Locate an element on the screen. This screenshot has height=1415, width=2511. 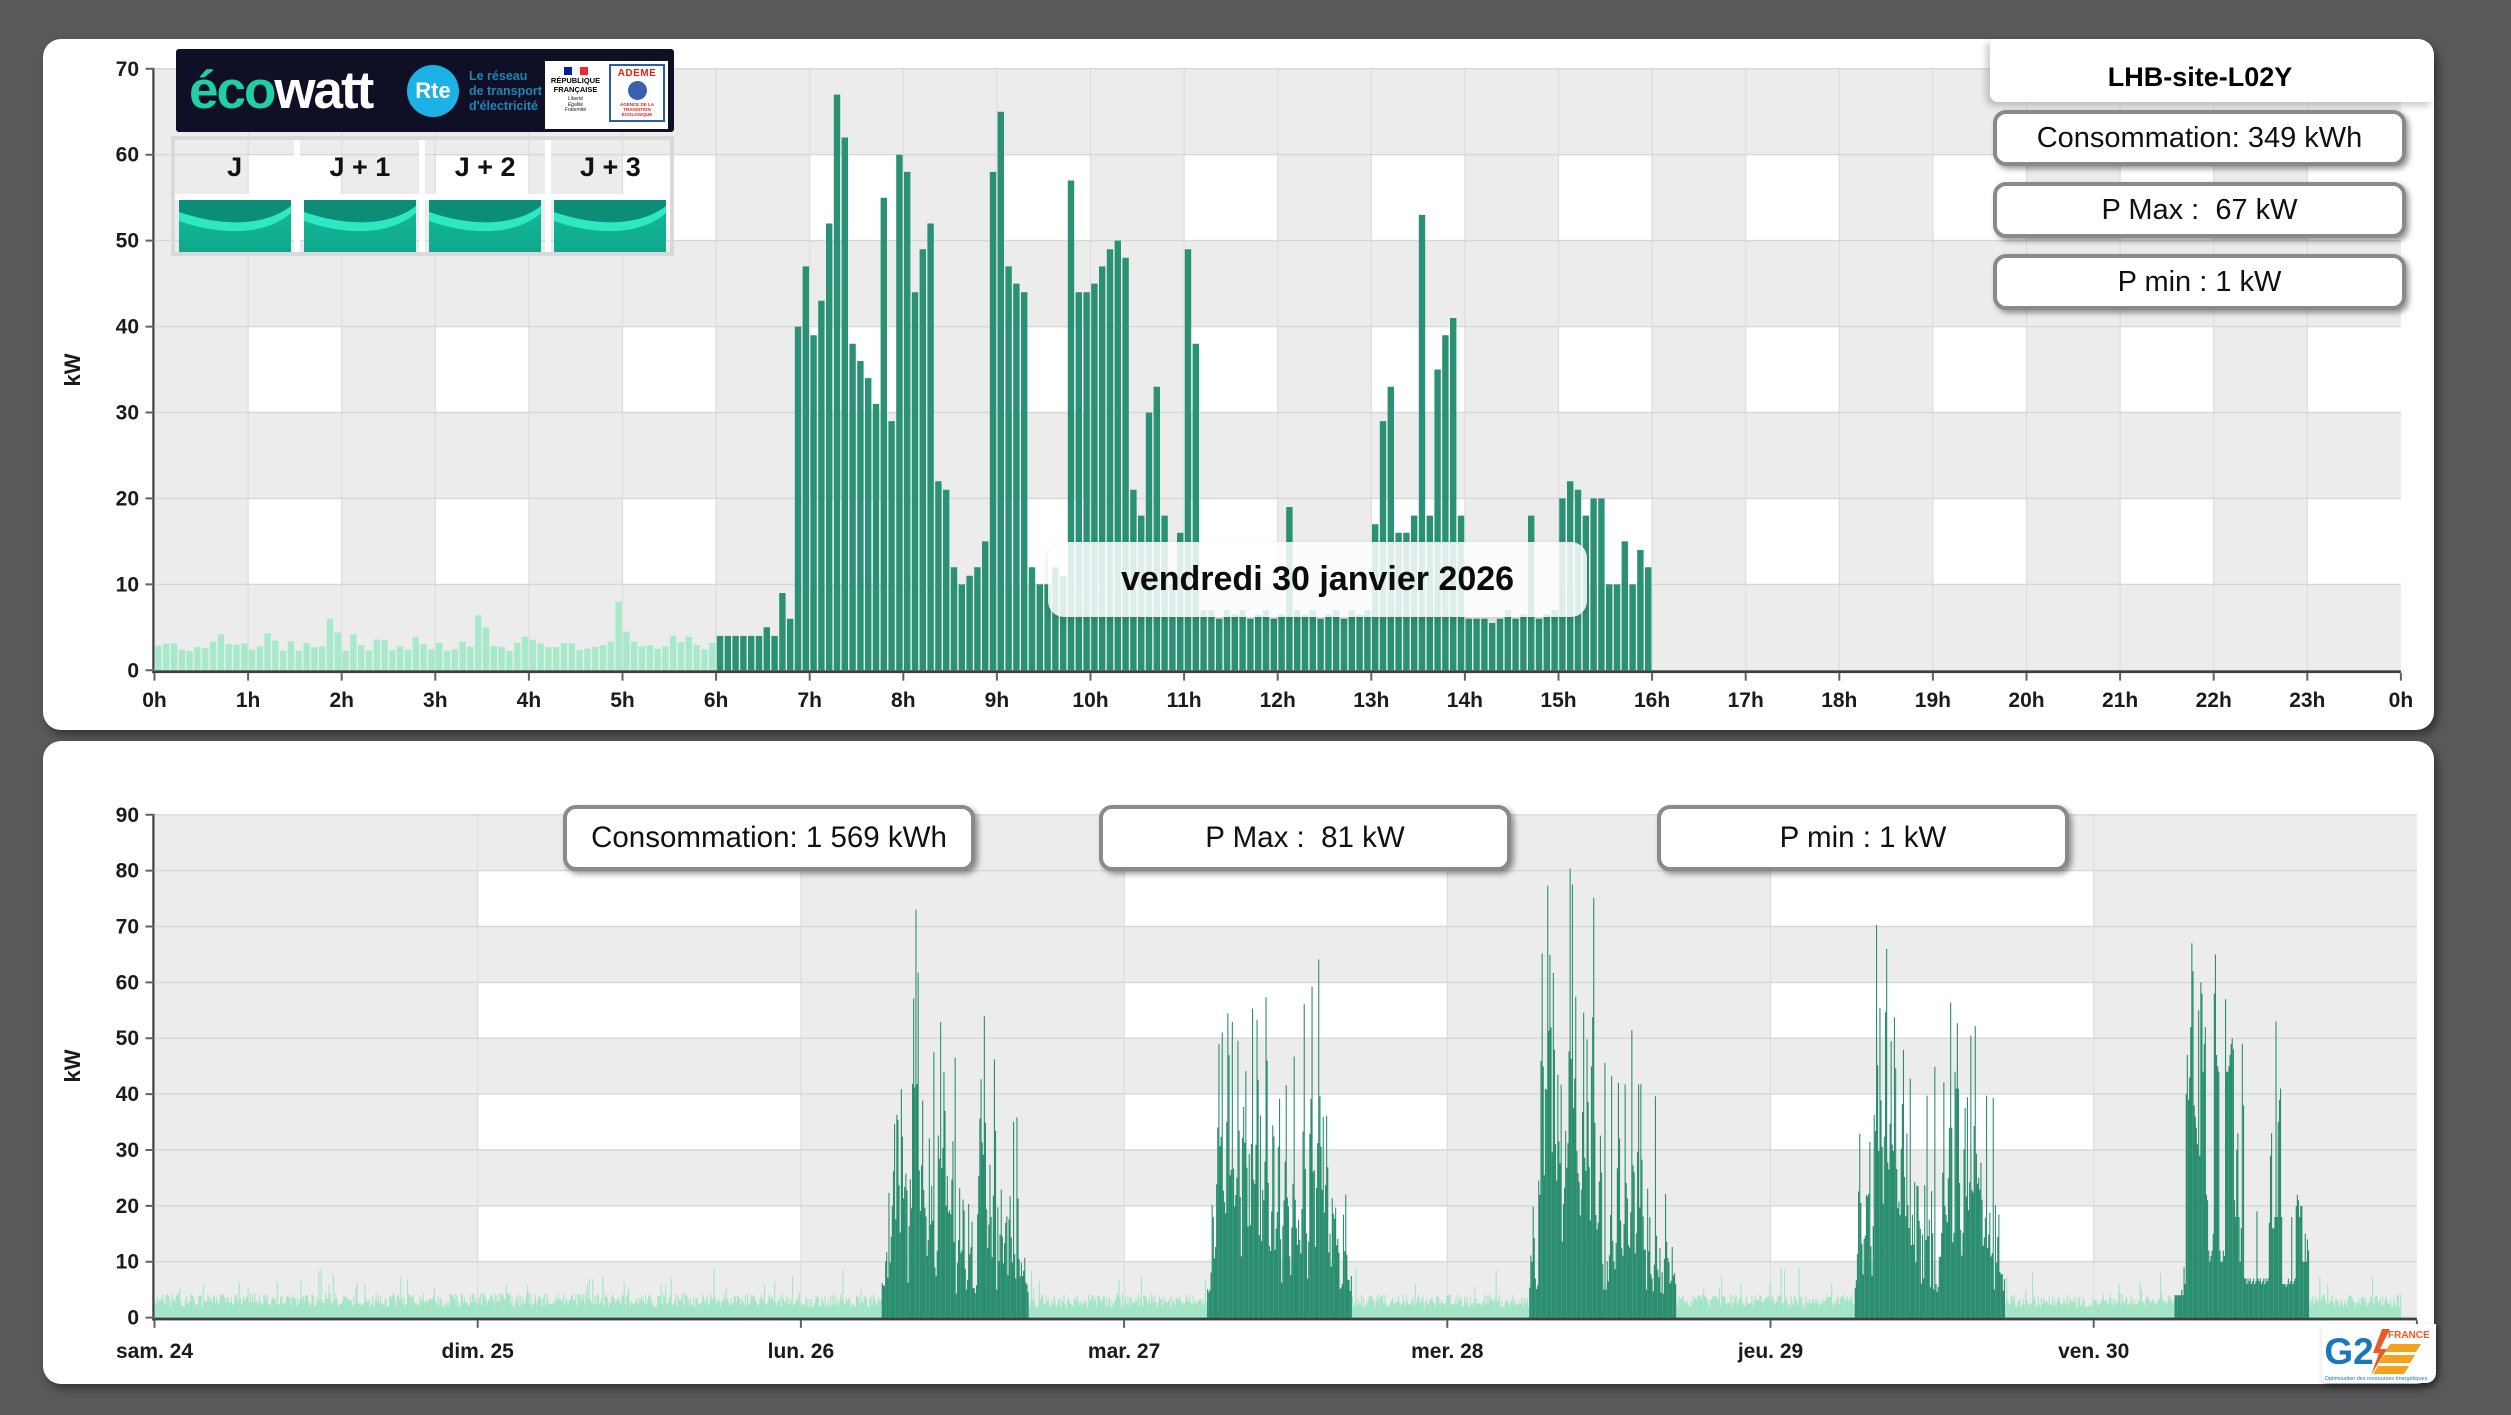
svg-text: 12h is located at coordinates (1278, 700).